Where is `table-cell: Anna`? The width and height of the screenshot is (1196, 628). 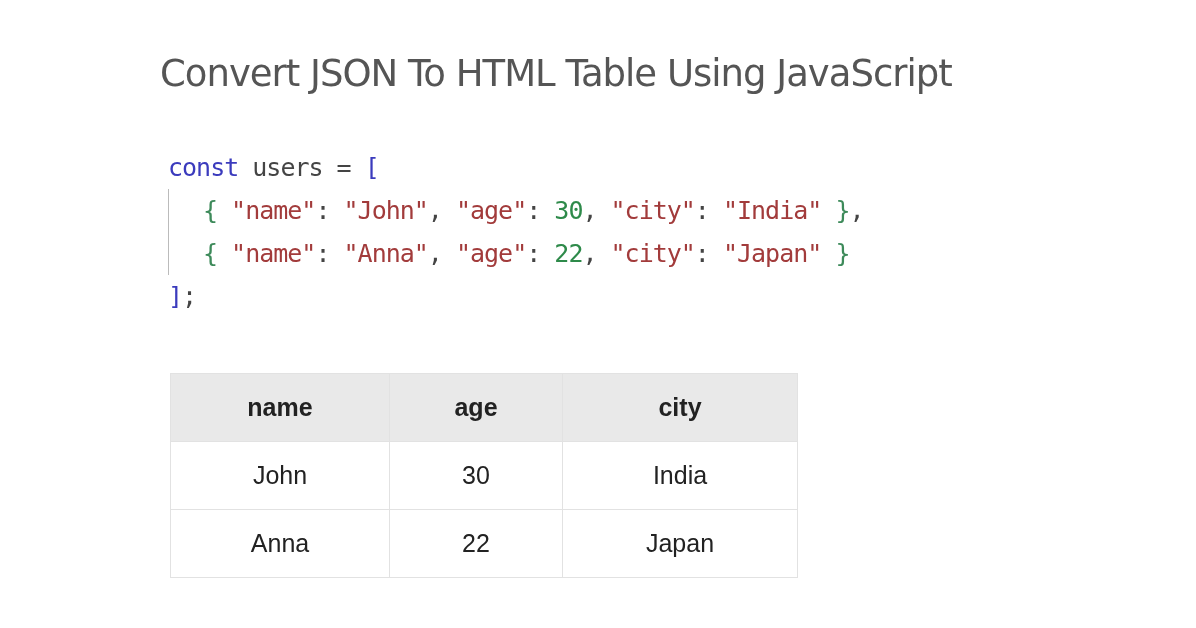
table-cell: Anna is located at coordinates (280, 543).